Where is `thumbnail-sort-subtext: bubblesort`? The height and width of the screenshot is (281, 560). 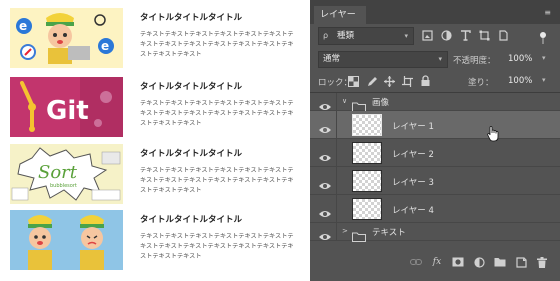
thumbnail-sort-subtext: bubblesort is located at coordinates (63, 186).